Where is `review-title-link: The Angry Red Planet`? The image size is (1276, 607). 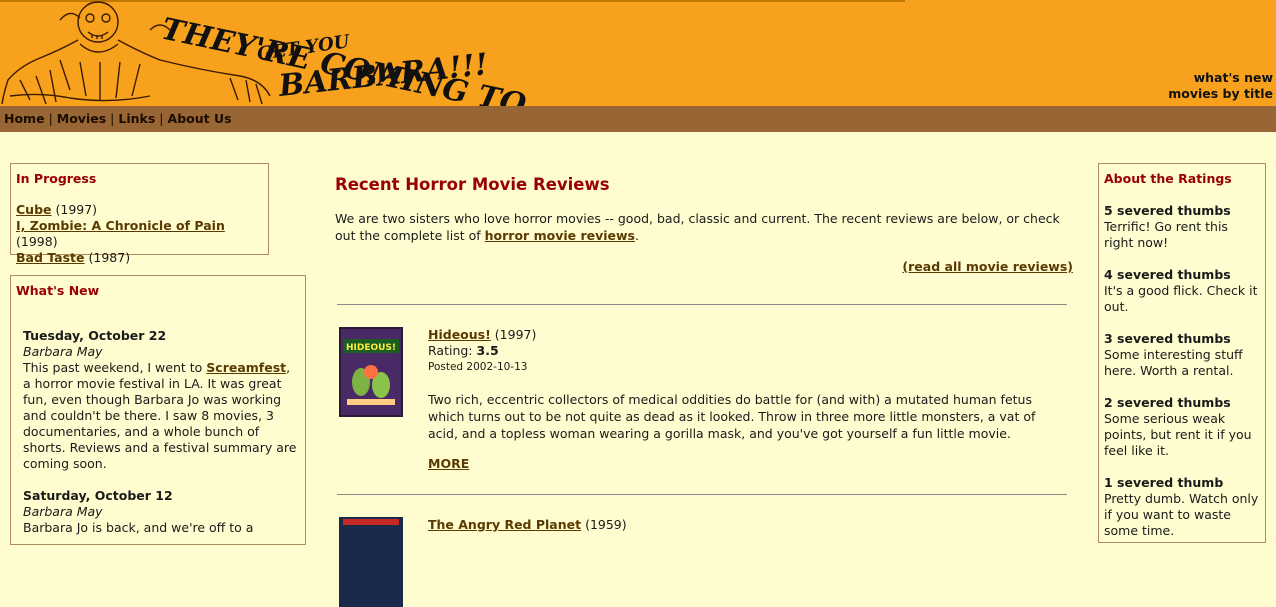 review-title-link: The Angry Red Planet is located at coordinates (504, 524).